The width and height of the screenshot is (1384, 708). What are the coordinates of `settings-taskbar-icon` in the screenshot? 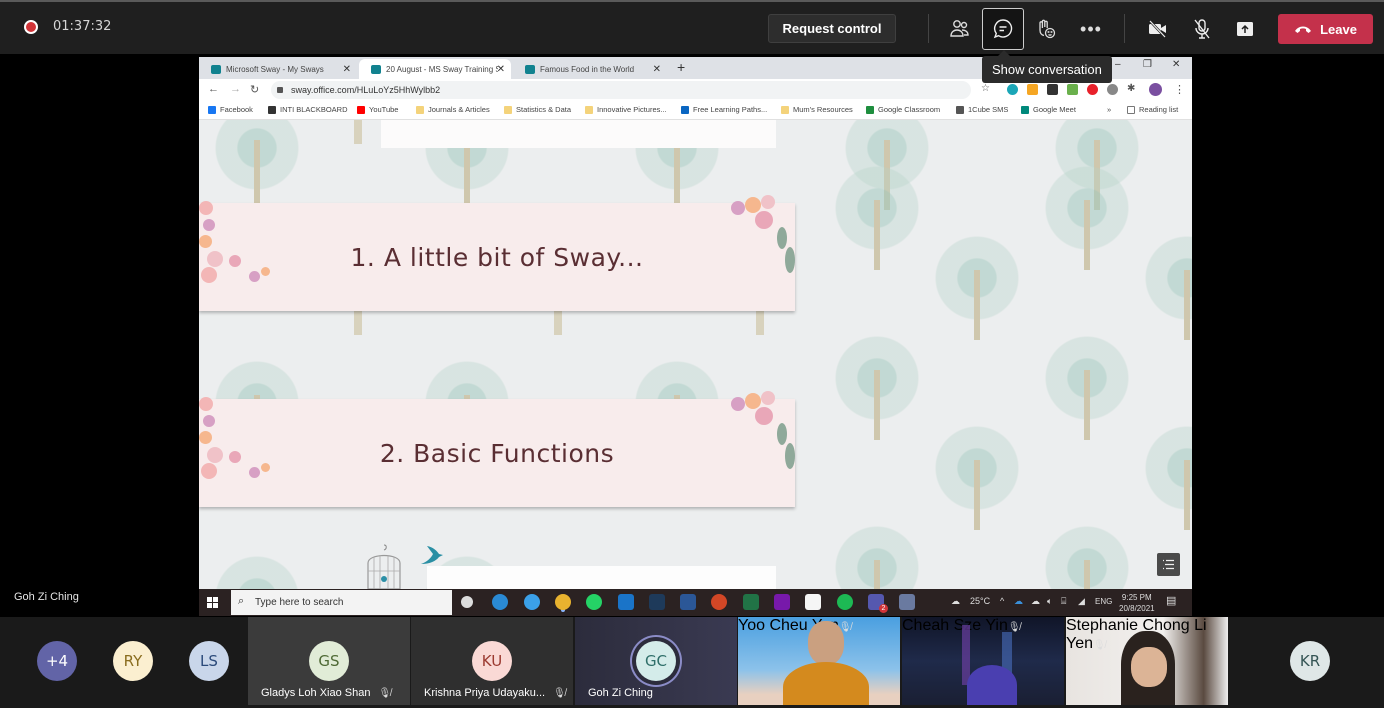 It's located at (467, 602).